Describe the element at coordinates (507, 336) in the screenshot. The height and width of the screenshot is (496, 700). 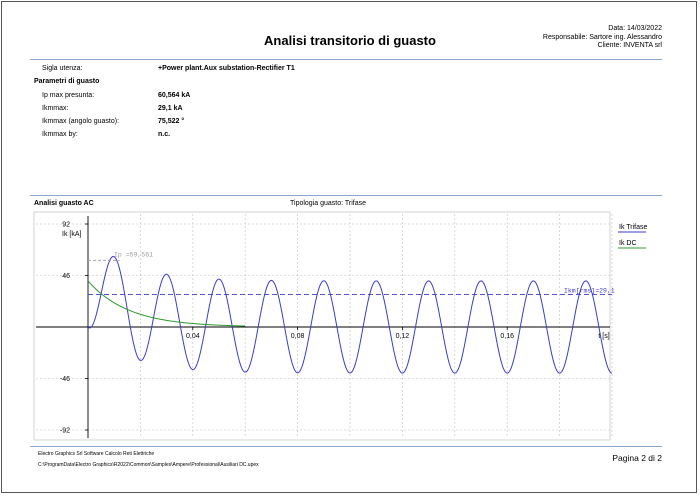
I see `x-tick-label: 0,16` at that location.